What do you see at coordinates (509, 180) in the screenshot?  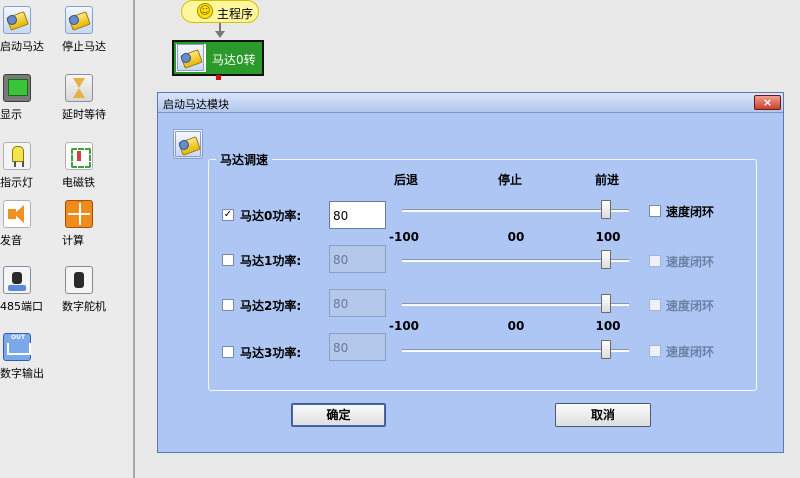 I see `header-stop: 停止` at bounding box center [509, 180].